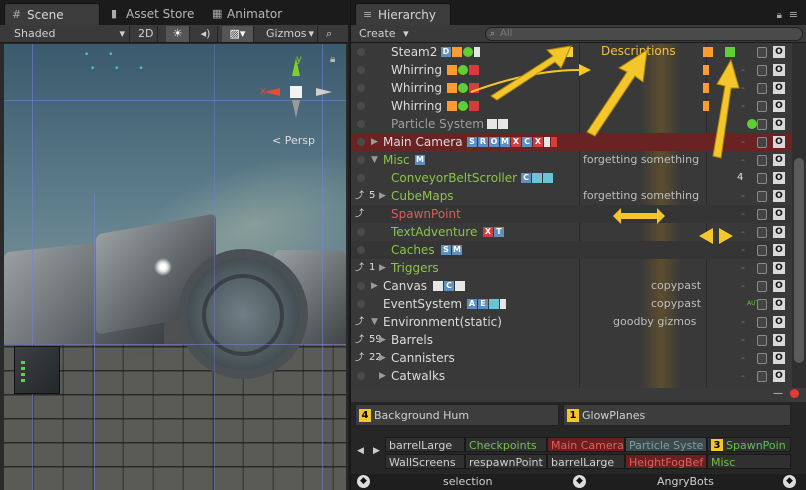  What do you see at coordinates (778, 393) in the screenshot?
I see `minimize-icon: —` at bounding box center [778, 393].